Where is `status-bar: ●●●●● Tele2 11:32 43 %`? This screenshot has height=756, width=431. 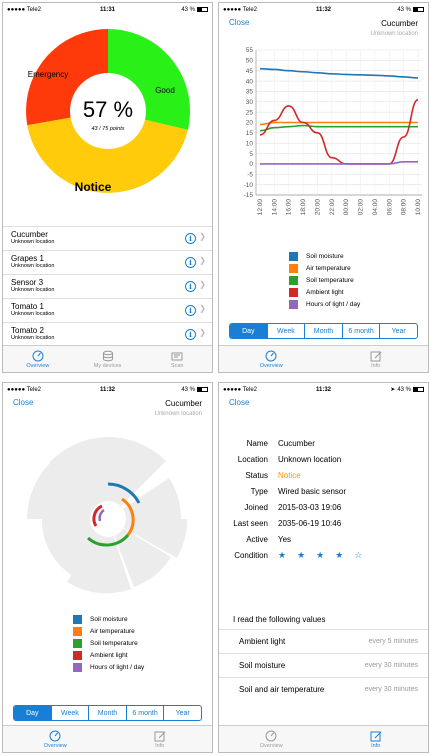
status-bar: ●●●●● Tele2 11:32 43 % is located at coordinates (323, 9).